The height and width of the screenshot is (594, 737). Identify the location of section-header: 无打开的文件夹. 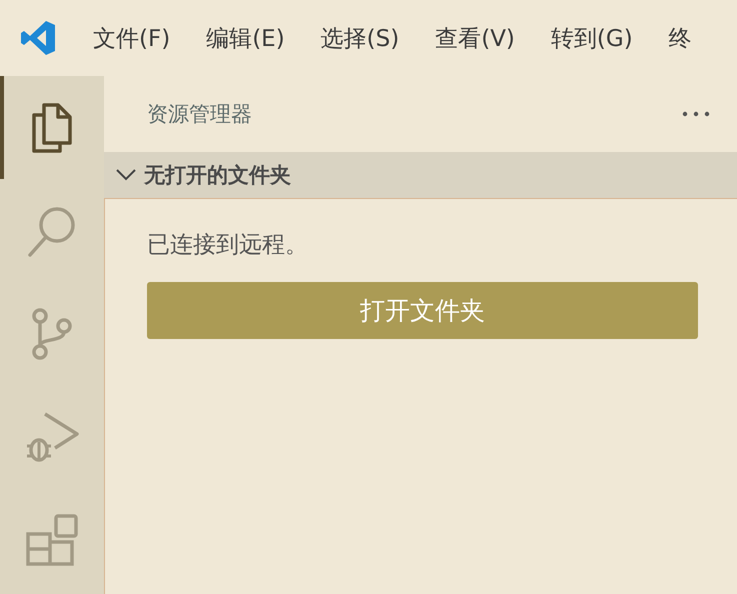
(420, 175).